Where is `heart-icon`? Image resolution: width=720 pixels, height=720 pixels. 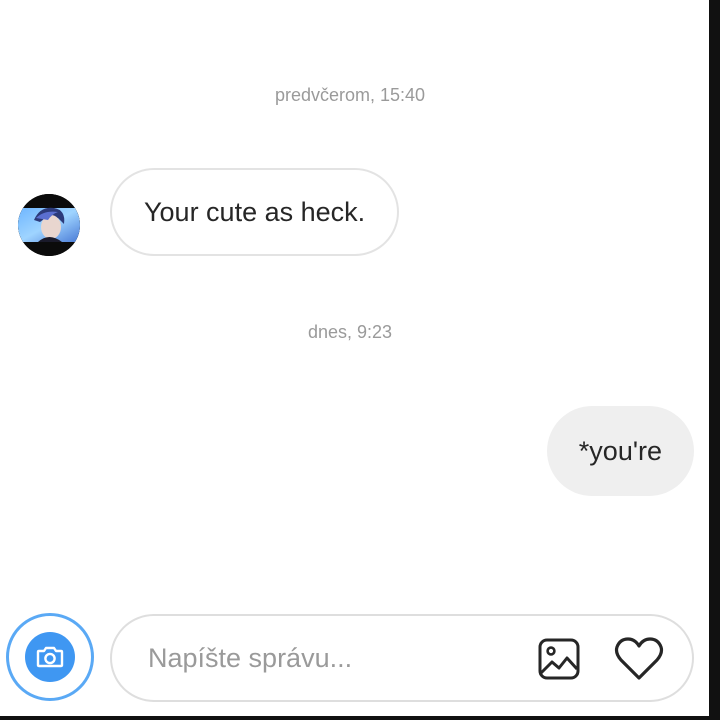
heart-icon is located at coordinates (639, 658).